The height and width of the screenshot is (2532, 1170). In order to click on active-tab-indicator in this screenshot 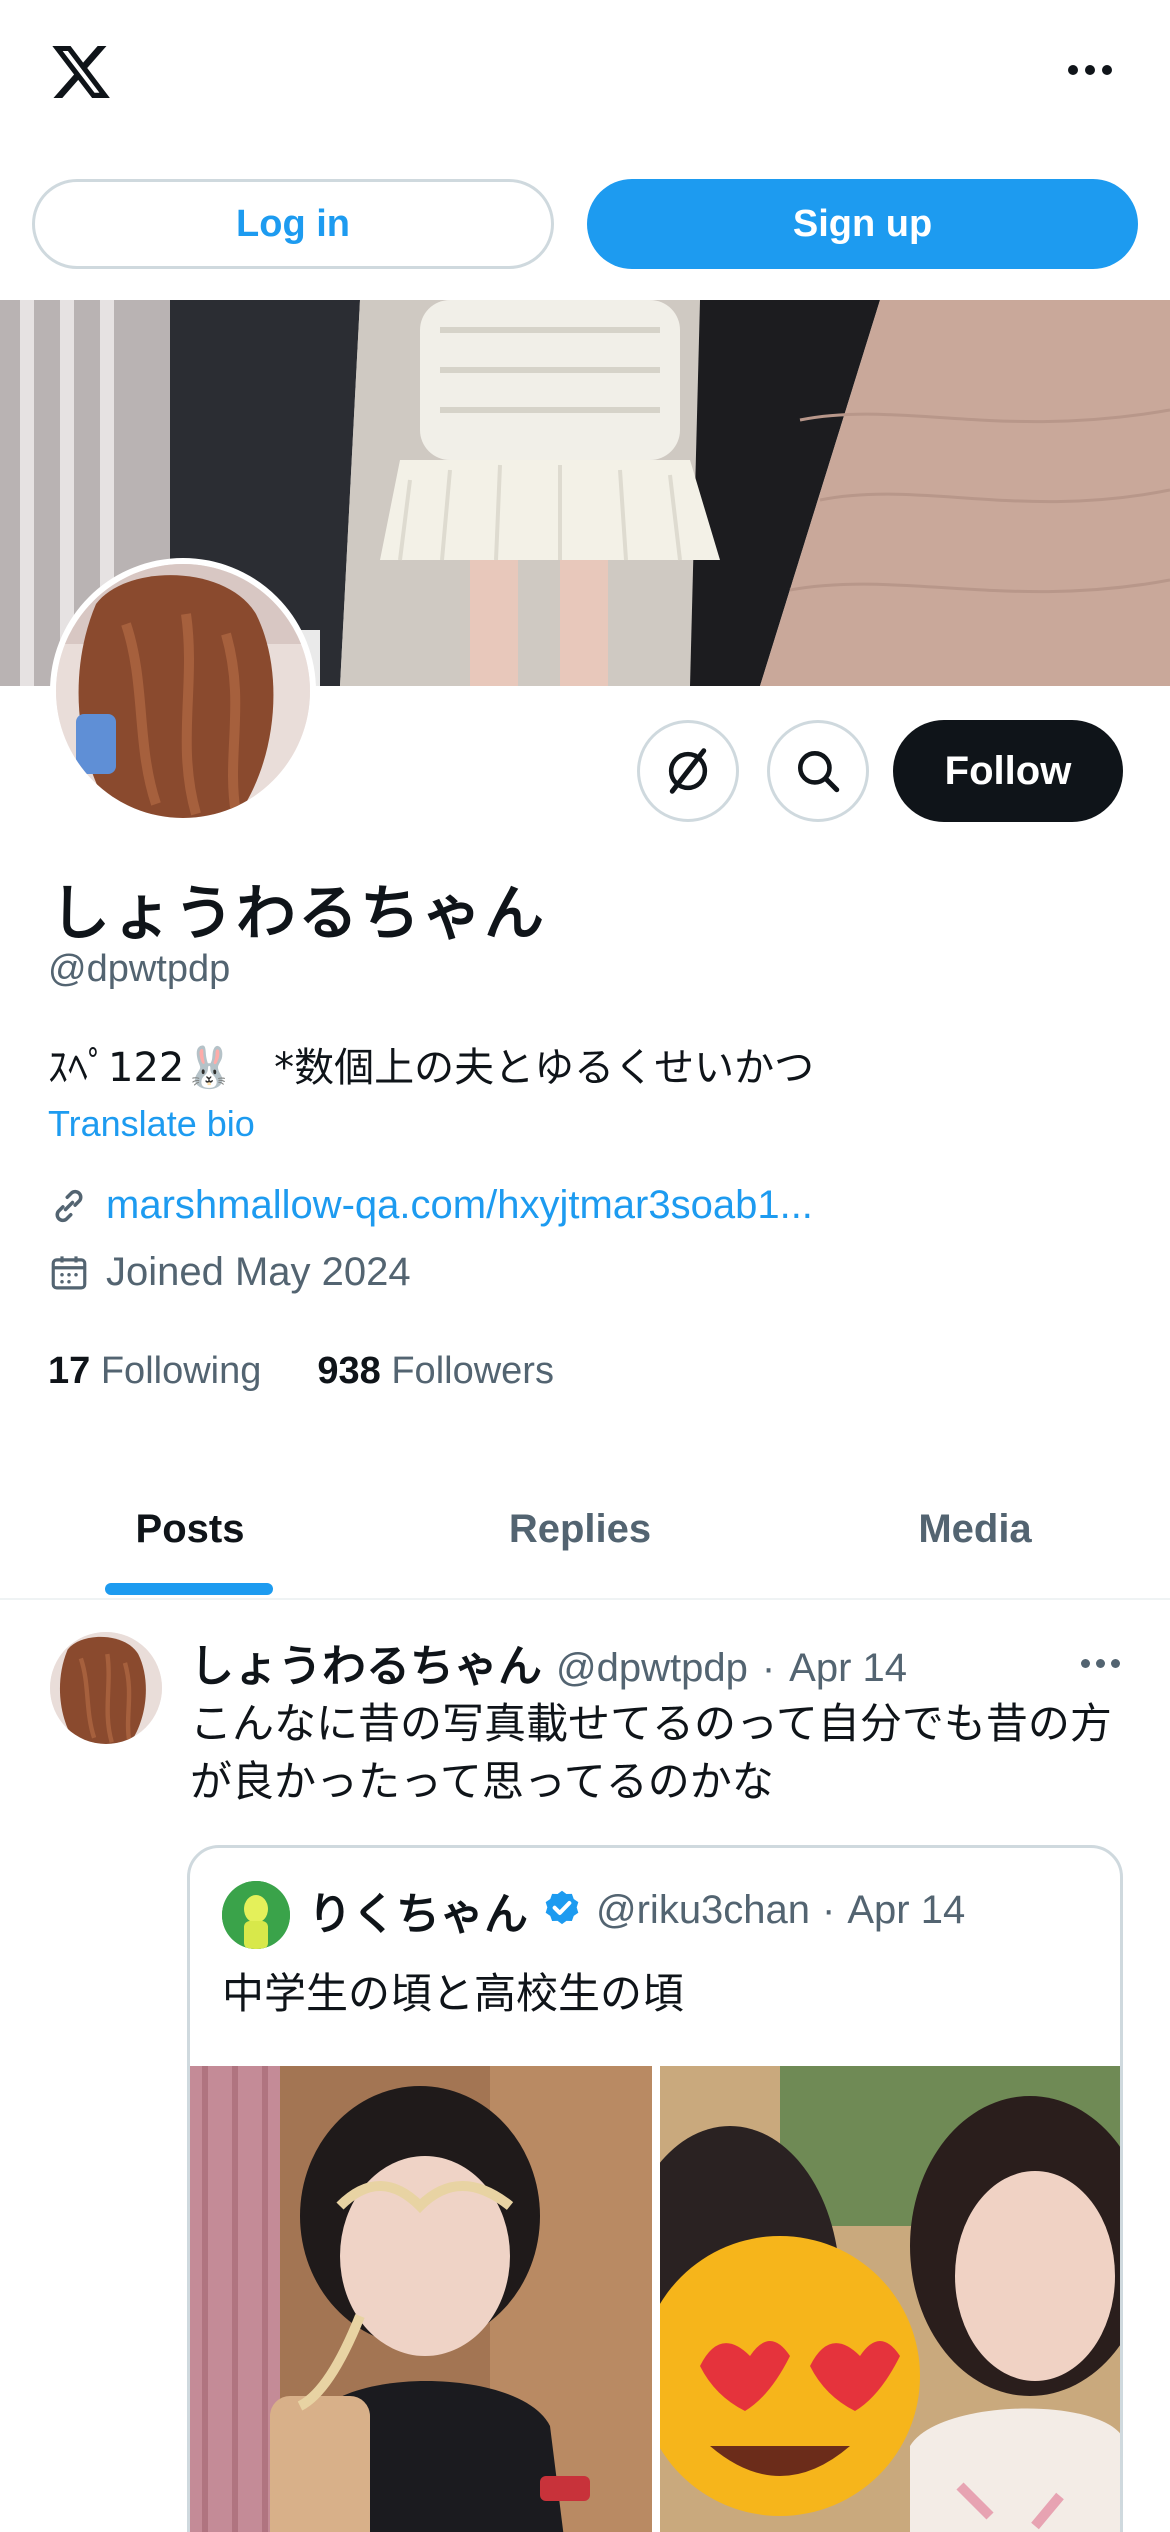, I will do `click(189, 1589)`.